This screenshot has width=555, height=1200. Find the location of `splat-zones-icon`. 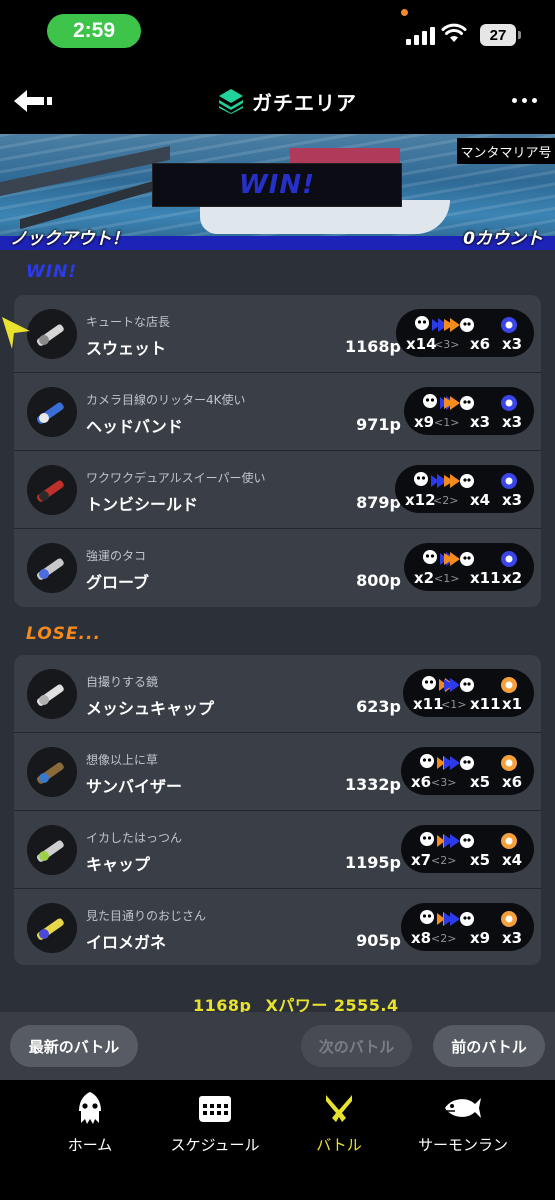

splat-zones-icon is located at coordinates (231, 101).